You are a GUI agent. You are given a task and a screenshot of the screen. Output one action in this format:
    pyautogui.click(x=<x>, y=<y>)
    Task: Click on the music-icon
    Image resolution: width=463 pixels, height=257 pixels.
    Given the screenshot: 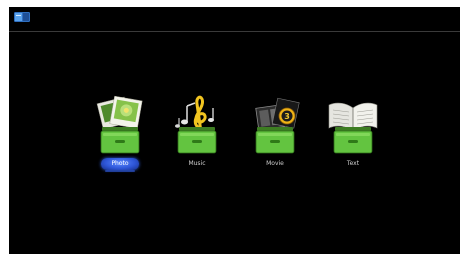 What is the action you would take?
    pyautogui.click(x=196, y=124)
    